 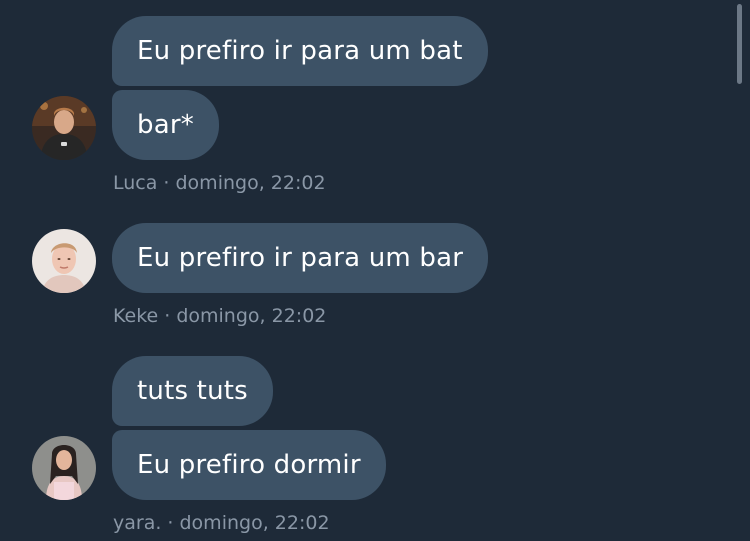 I want to click on avatar-luca, so click(x=64, y=128).